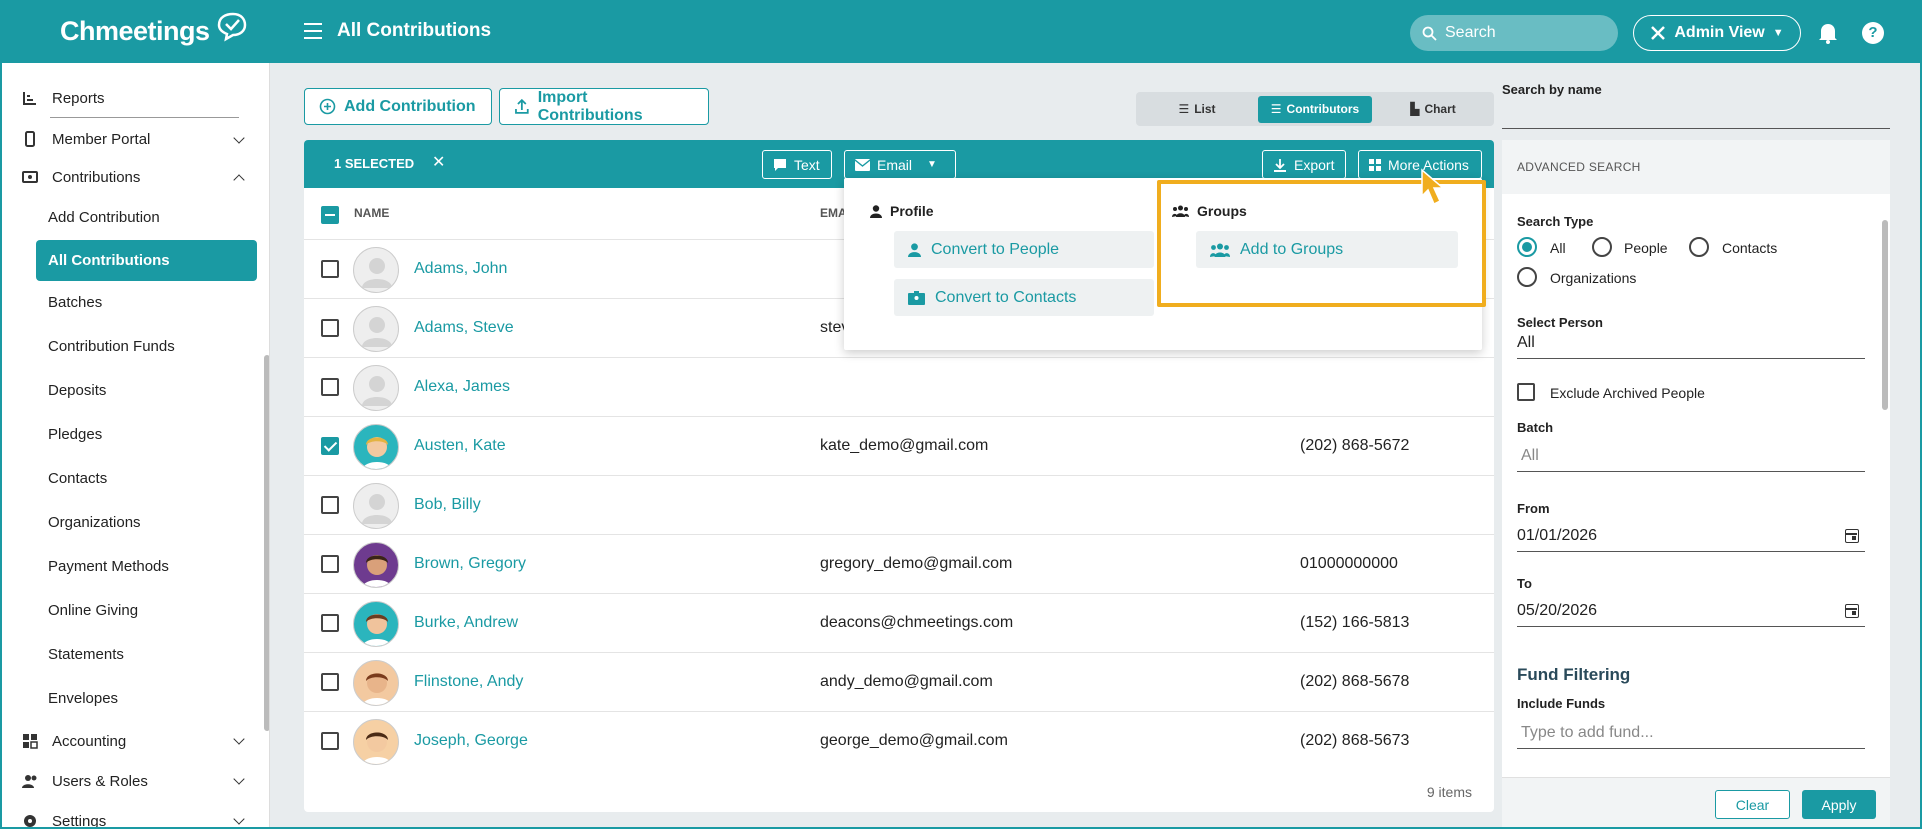 The image size is (1922, 829). Describe the element at coordinates (797, 164) in the screenshot. I see `text-button: Text` at that location.